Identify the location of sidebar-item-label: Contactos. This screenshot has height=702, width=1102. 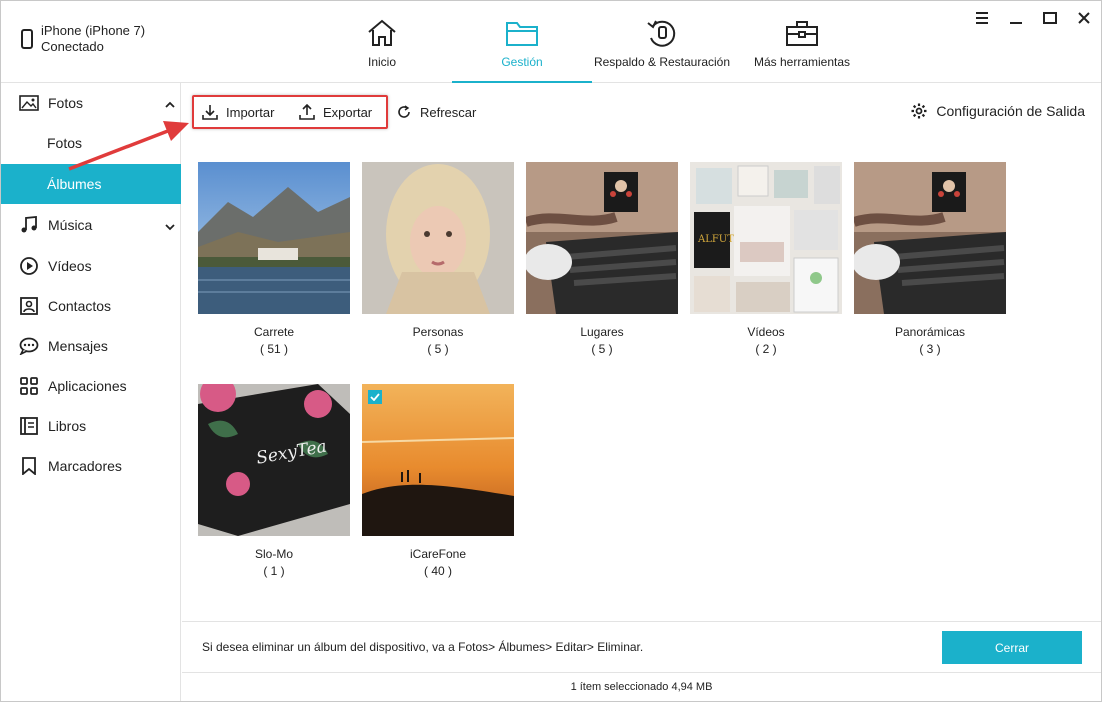
(80, 306).